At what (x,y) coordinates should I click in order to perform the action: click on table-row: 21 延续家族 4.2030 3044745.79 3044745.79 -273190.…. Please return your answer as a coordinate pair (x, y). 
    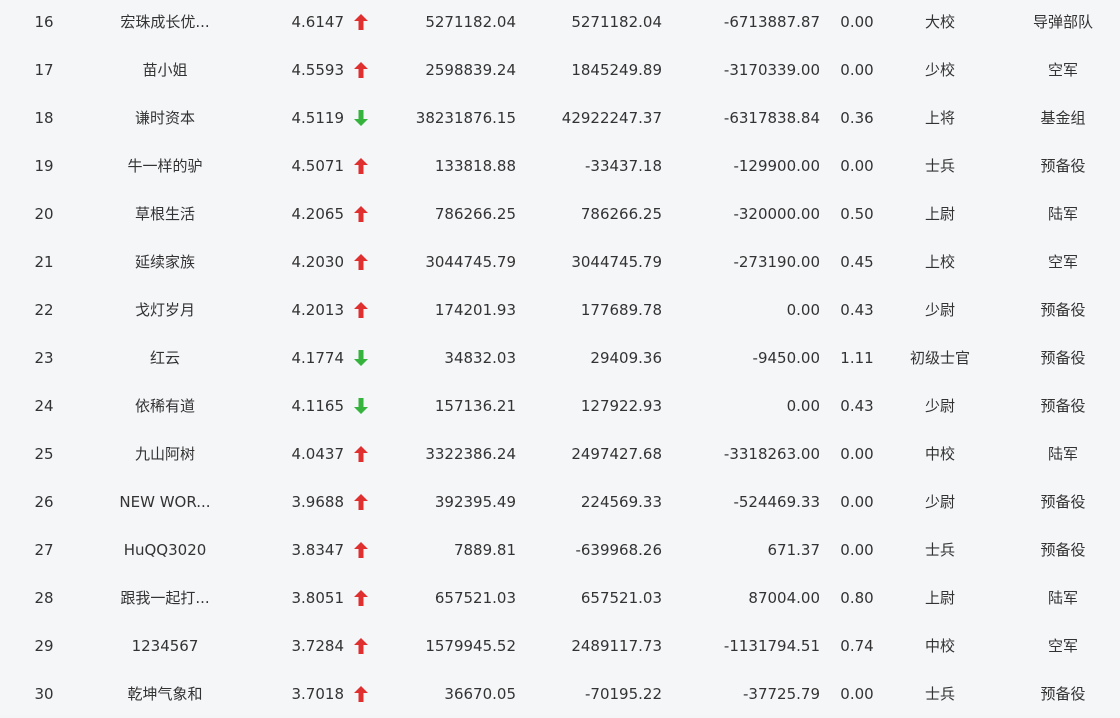
    Looking at the image, I should click on (560, 262).